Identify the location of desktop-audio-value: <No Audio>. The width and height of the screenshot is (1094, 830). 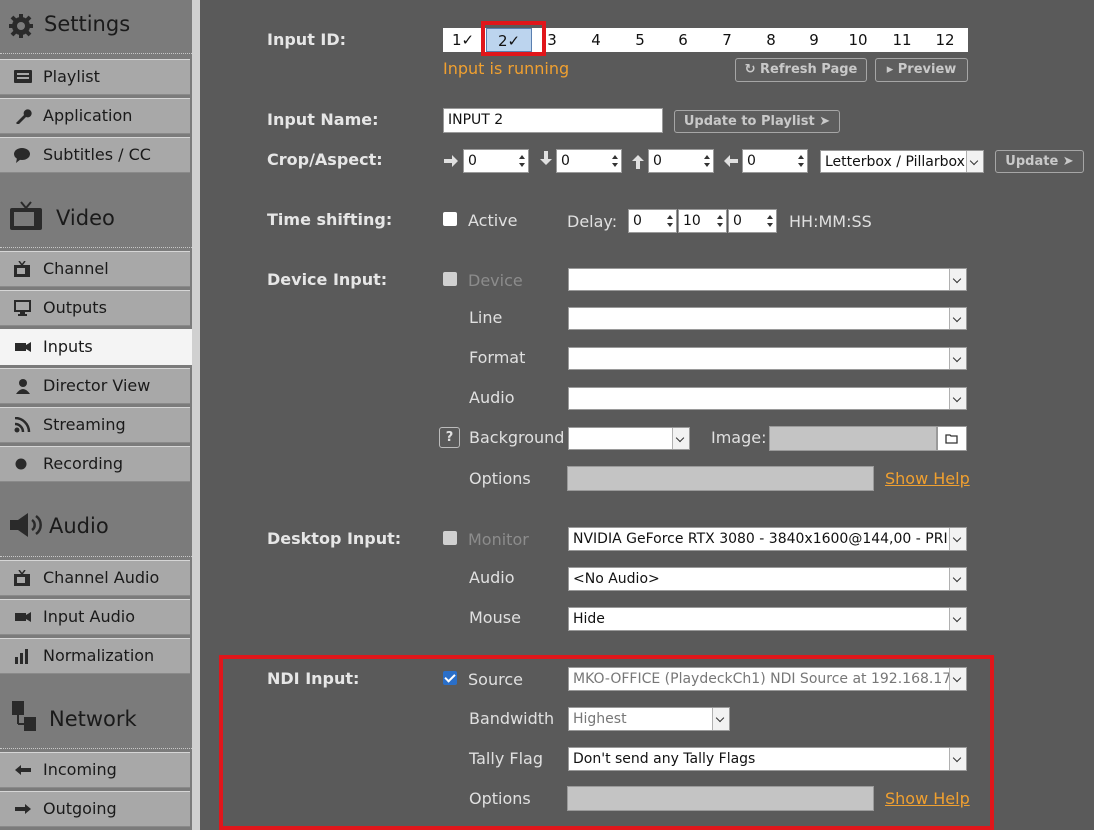
(616, 579).